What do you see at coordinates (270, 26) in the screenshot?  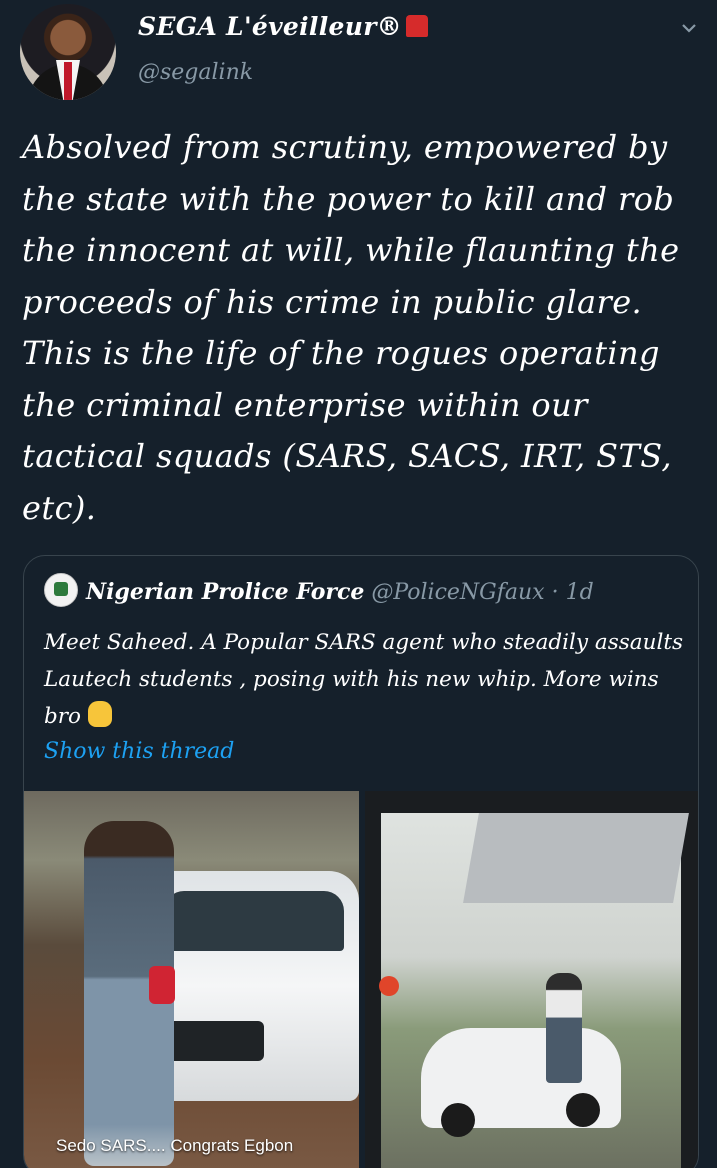 I see `author-display-name: SEGA L'éveilleur®` at bounding box center [270, 26].